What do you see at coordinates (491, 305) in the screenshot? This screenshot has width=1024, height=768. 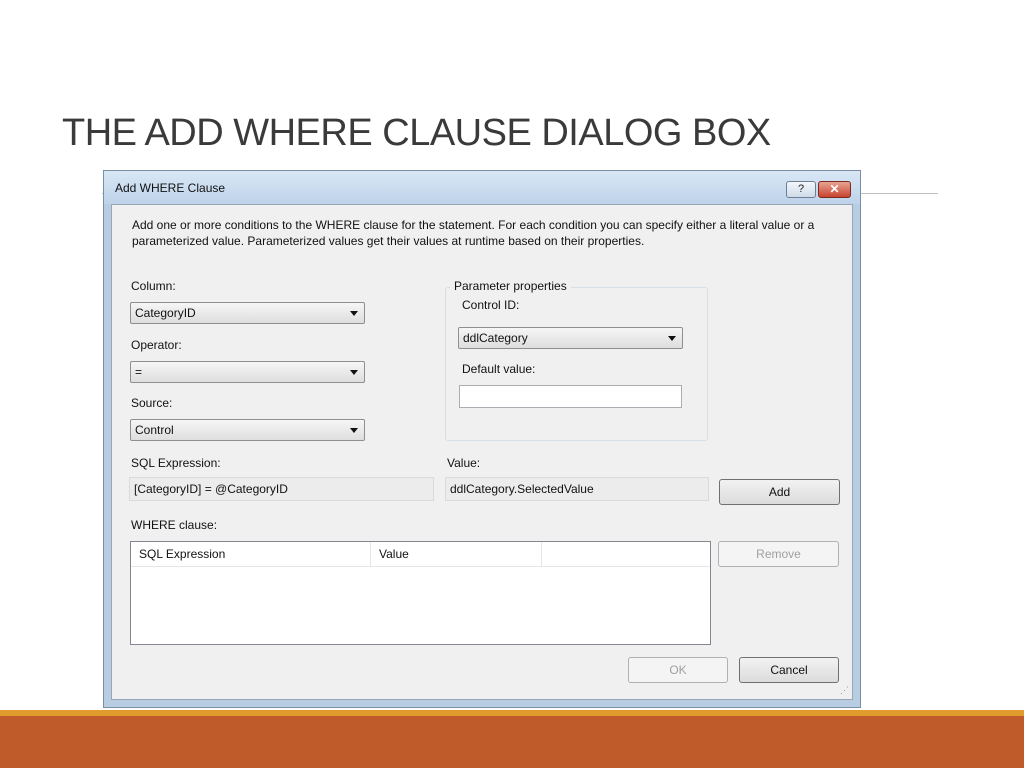 I see `control-id-label: Control ID:` at bounding box center [491, 305].